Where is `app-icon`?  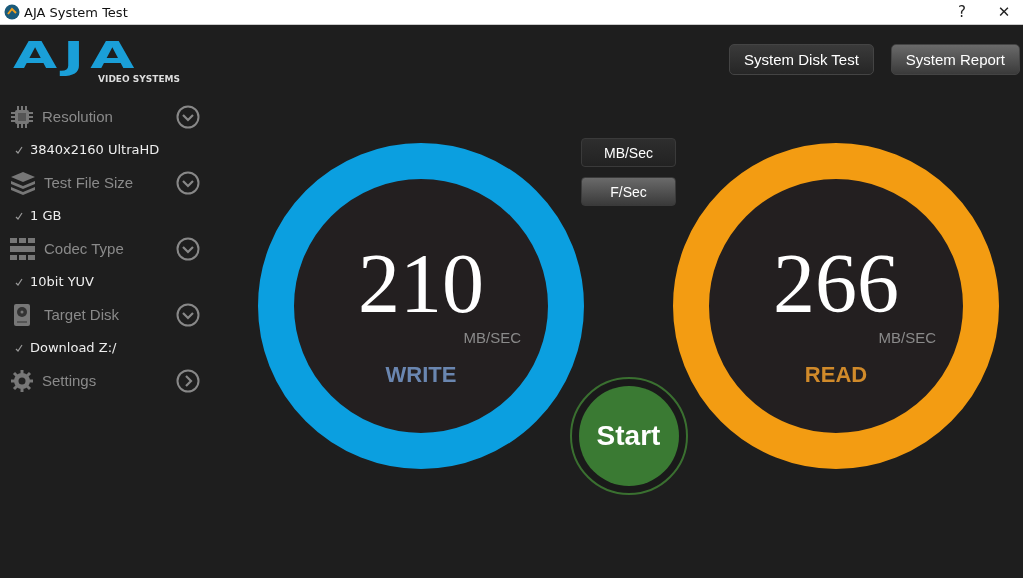
app-icon is located at coordinates (12, 12).